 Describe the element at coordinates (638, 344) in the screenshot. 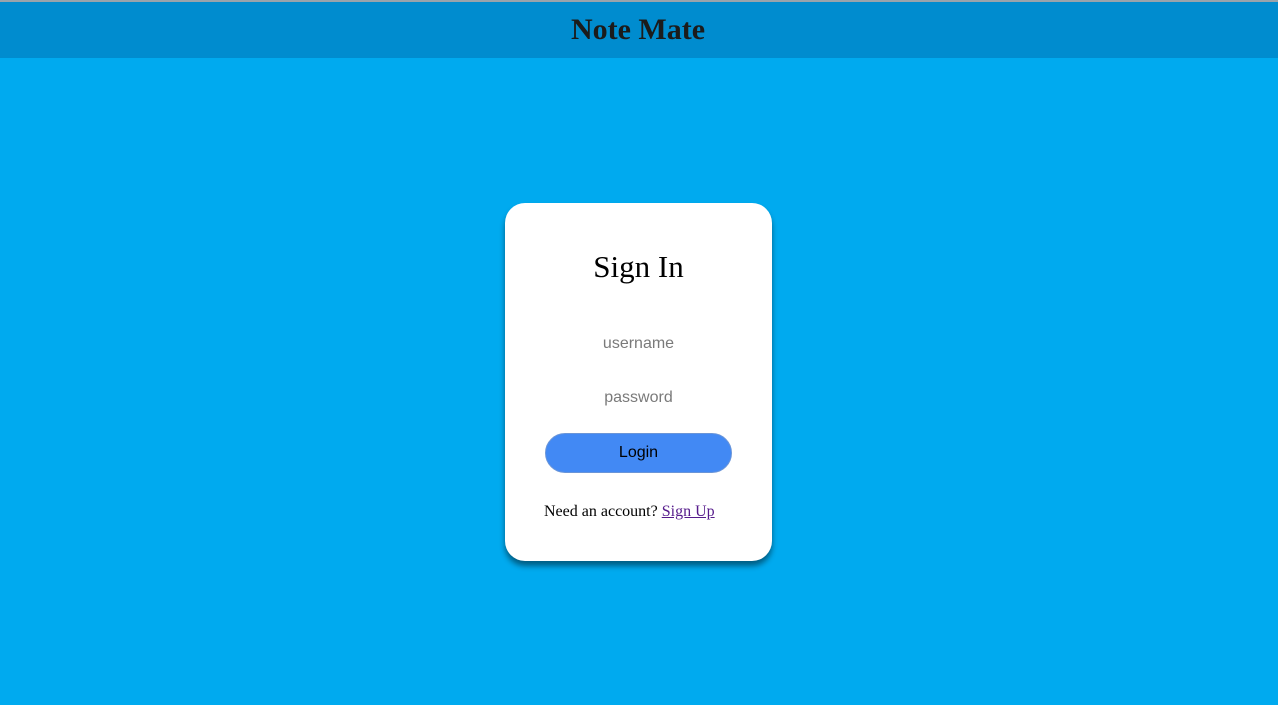

I see `username-input` at that location.